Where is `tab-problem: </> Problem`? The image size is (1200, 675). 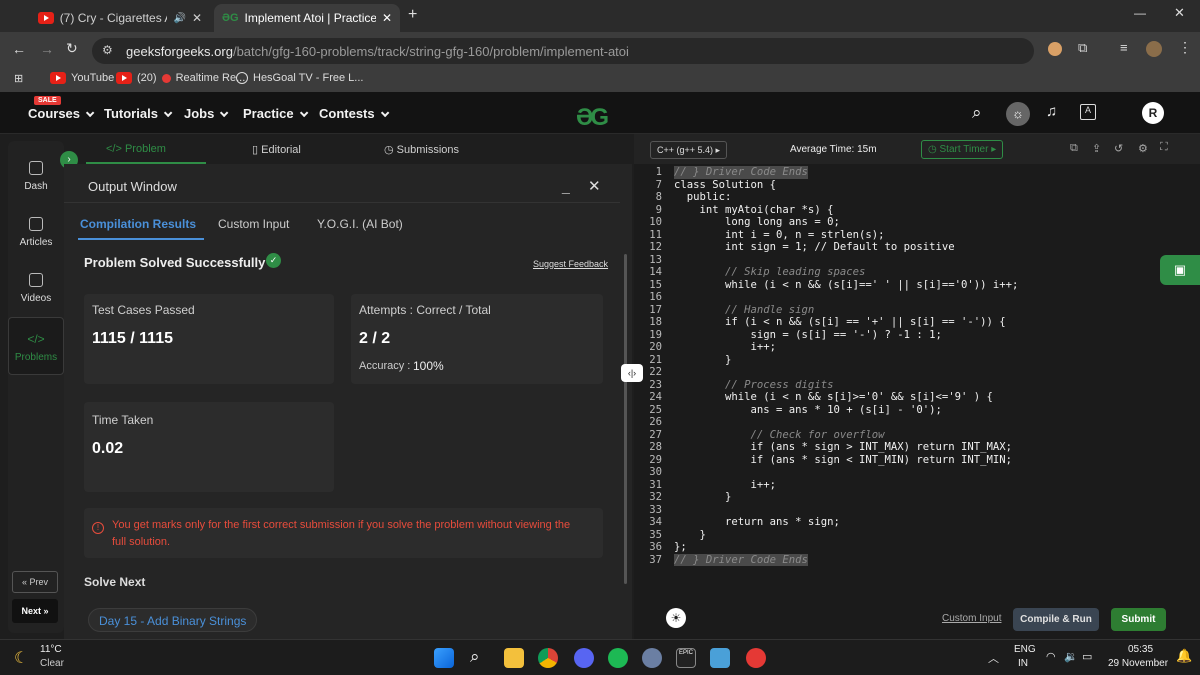
tab-problem: </> Problem is located at coordinates (136, 149).